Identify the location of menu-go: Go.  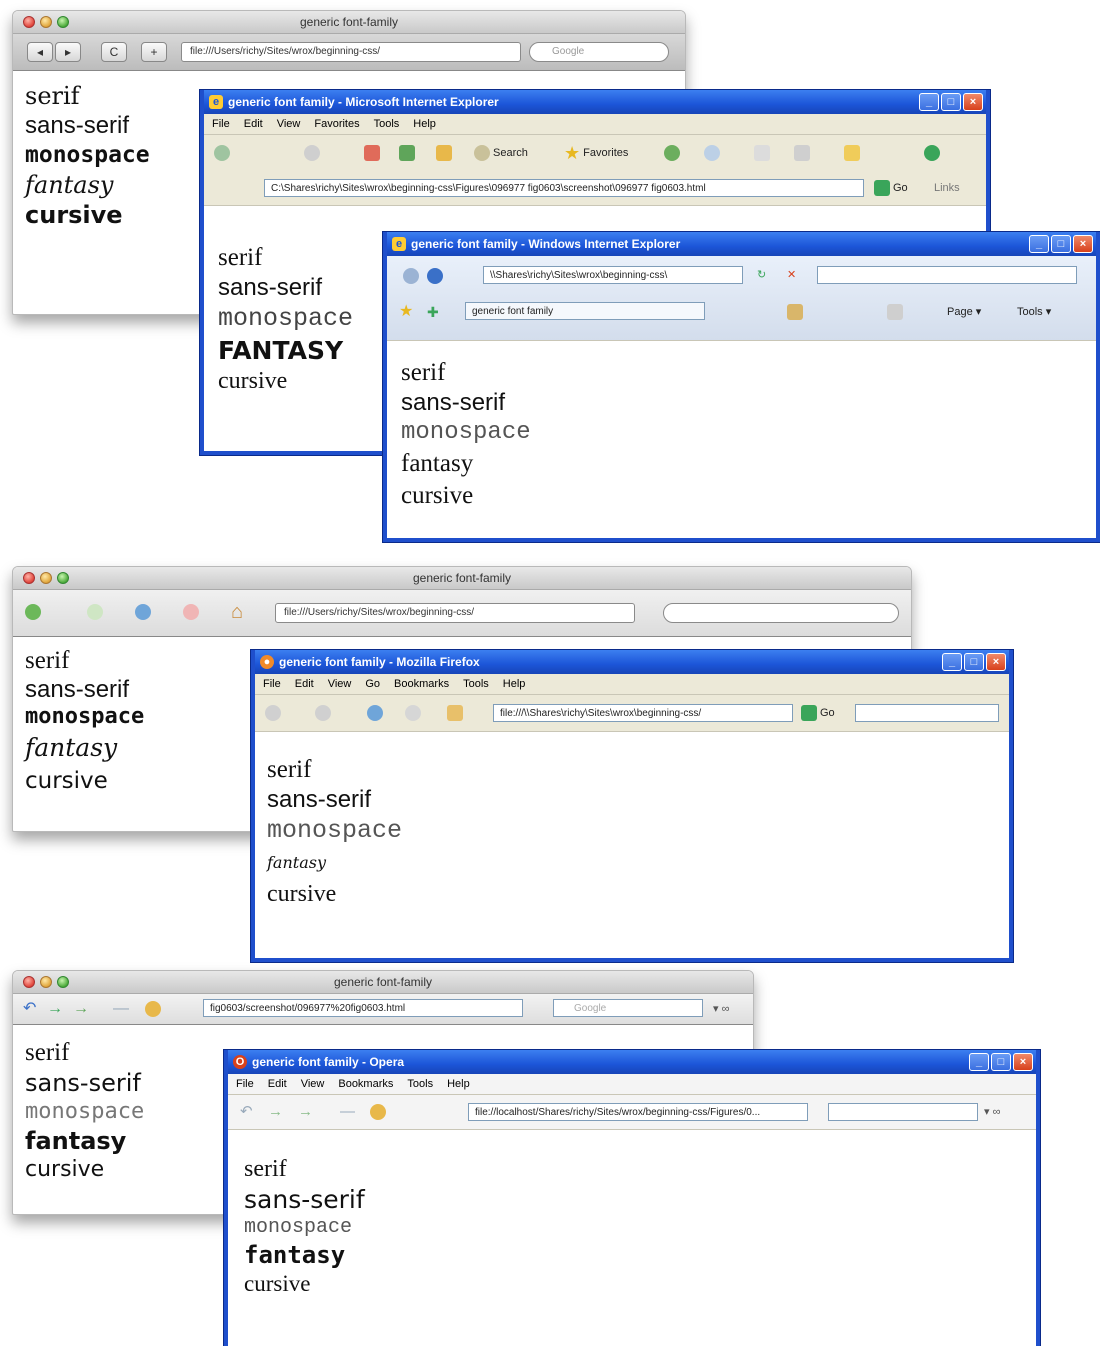
(372, 684).